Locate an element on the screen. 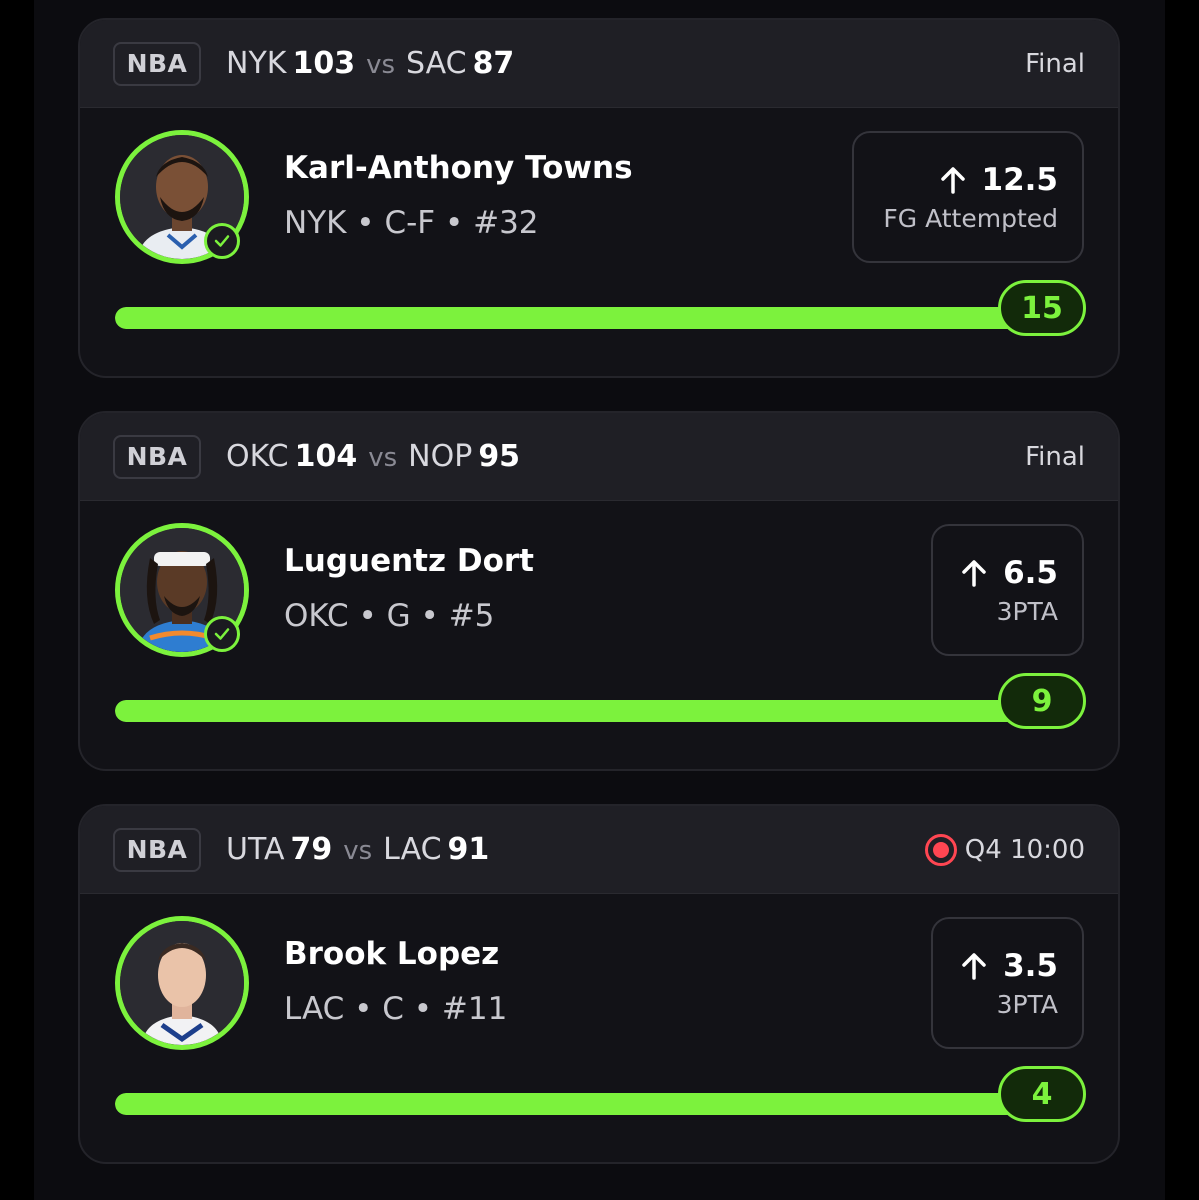  matchup: UTA 79 vs LAC 91 is located at coordinates (357, 849).